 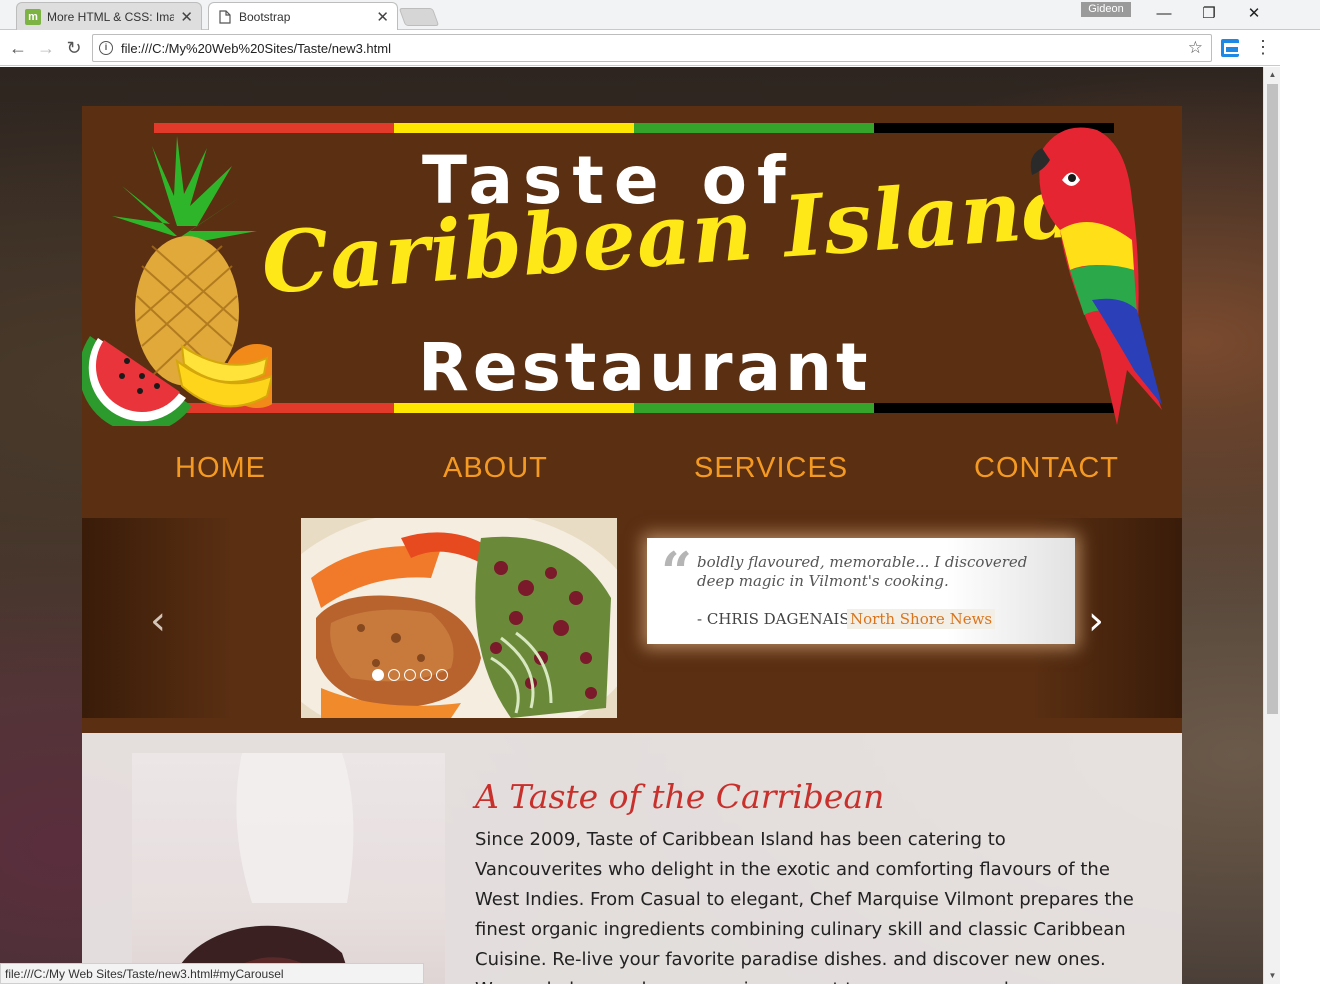 I want to click on vertical-scrollbar: ▲ ▼, so click(x=1271, y=525).